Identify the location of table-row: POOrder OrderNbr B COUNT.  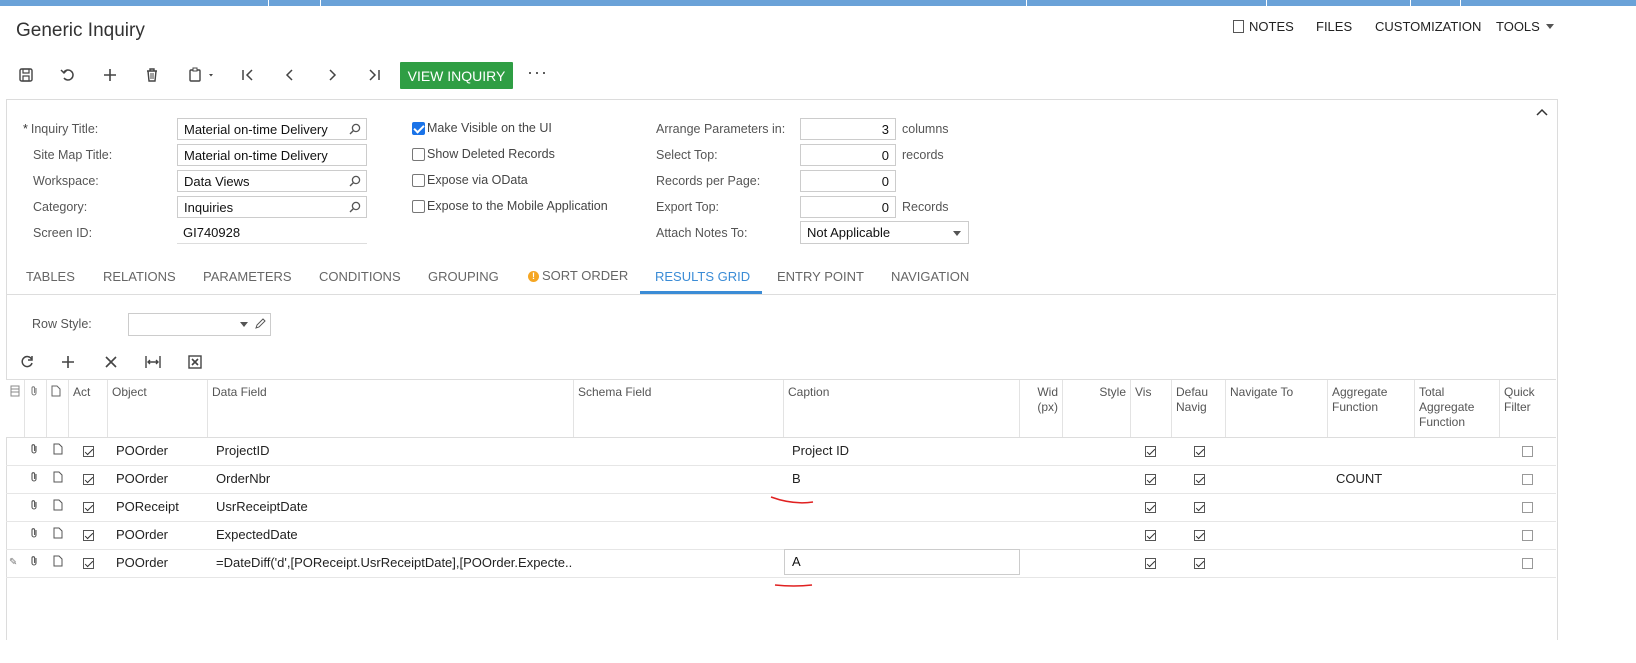
(781, 479).